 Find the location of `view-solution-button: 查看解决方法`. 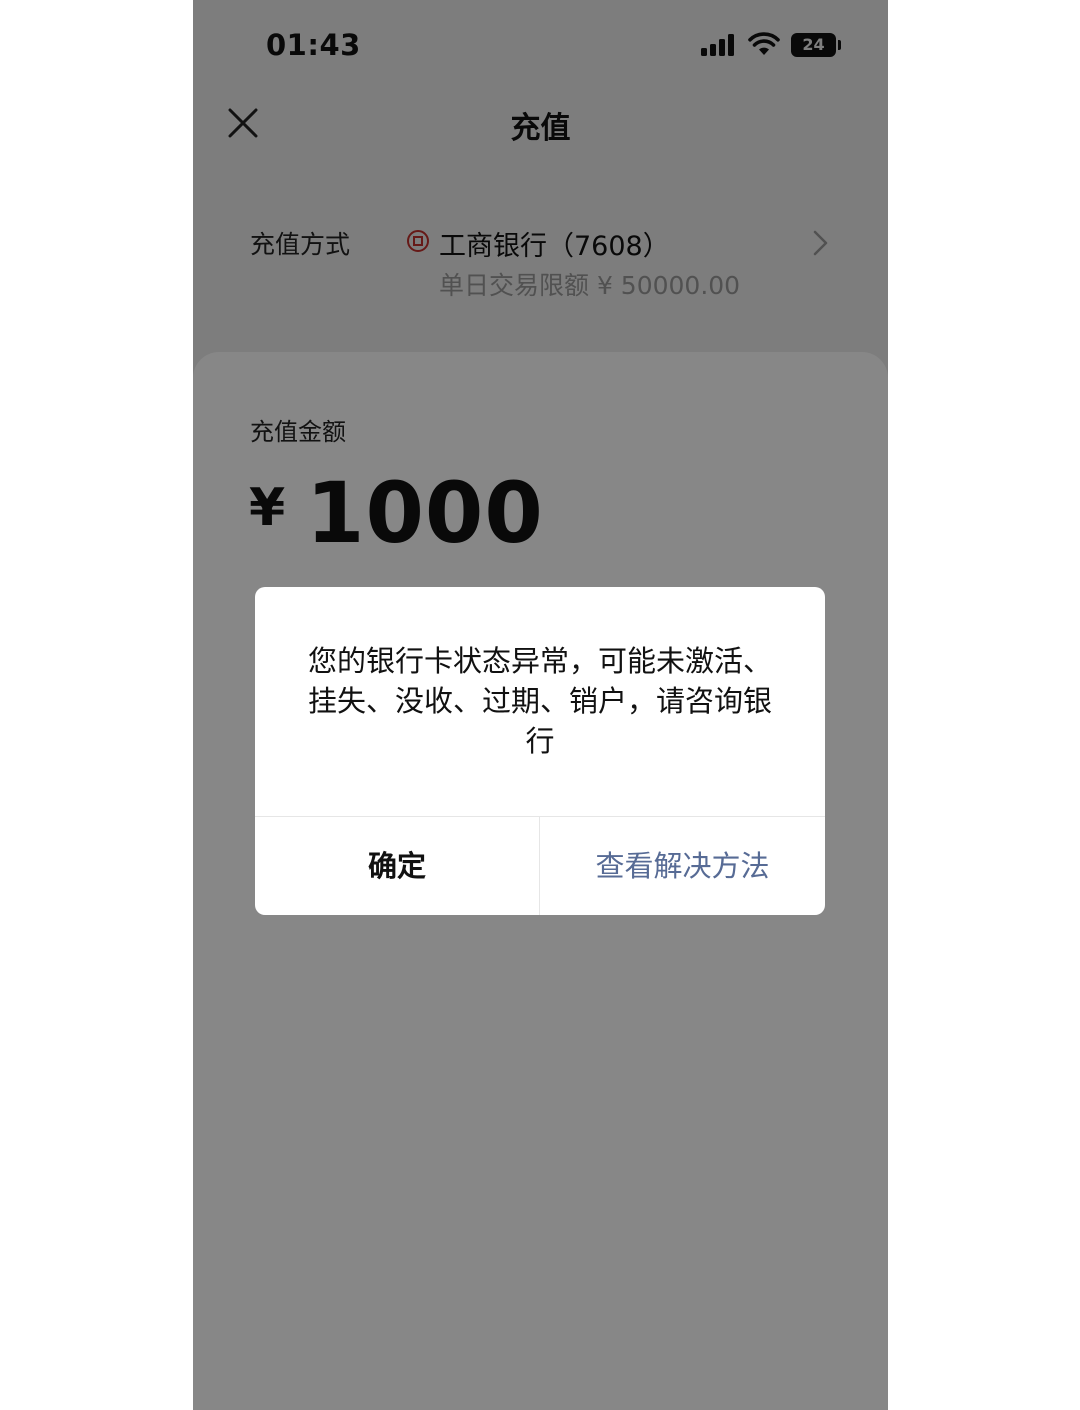

view-solution-button: 查看解决方法 is located at coordinates (682, 866).